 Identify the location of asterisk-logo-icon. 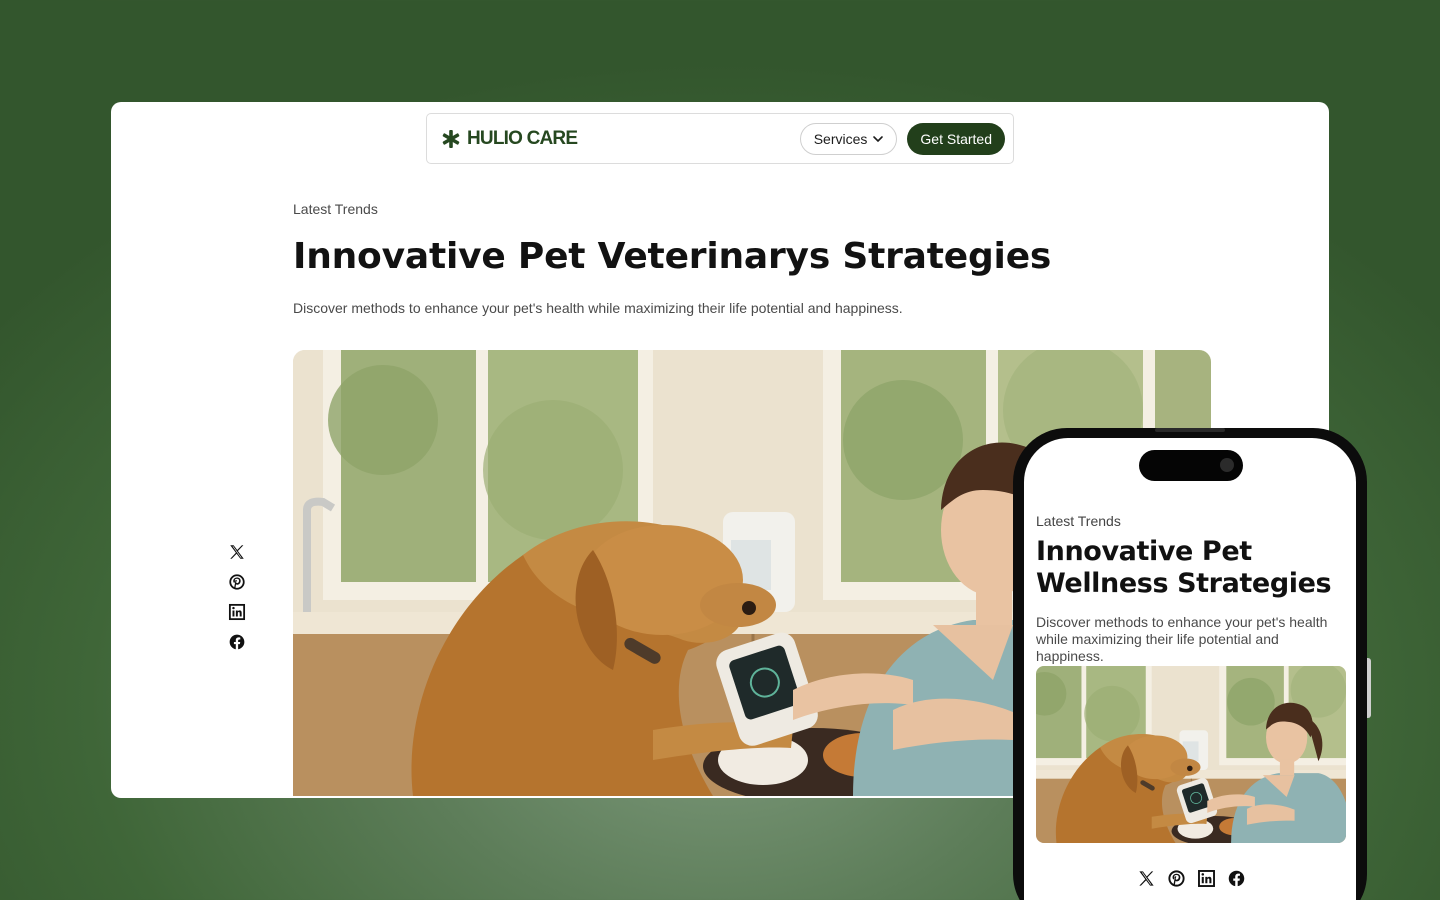
(451, 138).